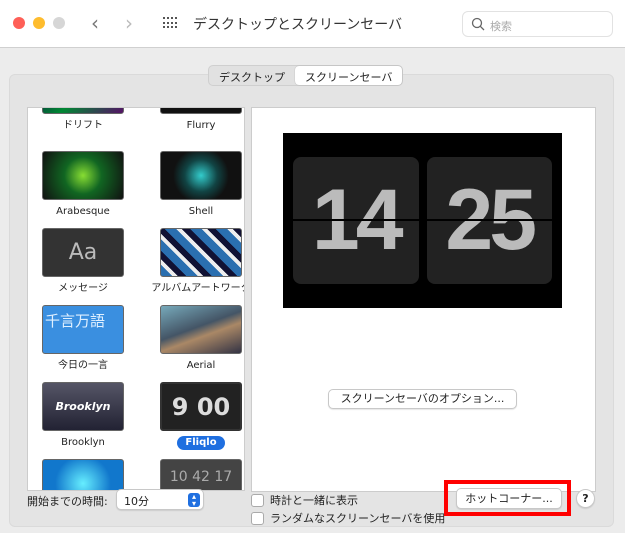  What do you see at coordinates (95, 23) in the screenshot?
I see `back-icon: ‹` at bounding box center [95, 23].